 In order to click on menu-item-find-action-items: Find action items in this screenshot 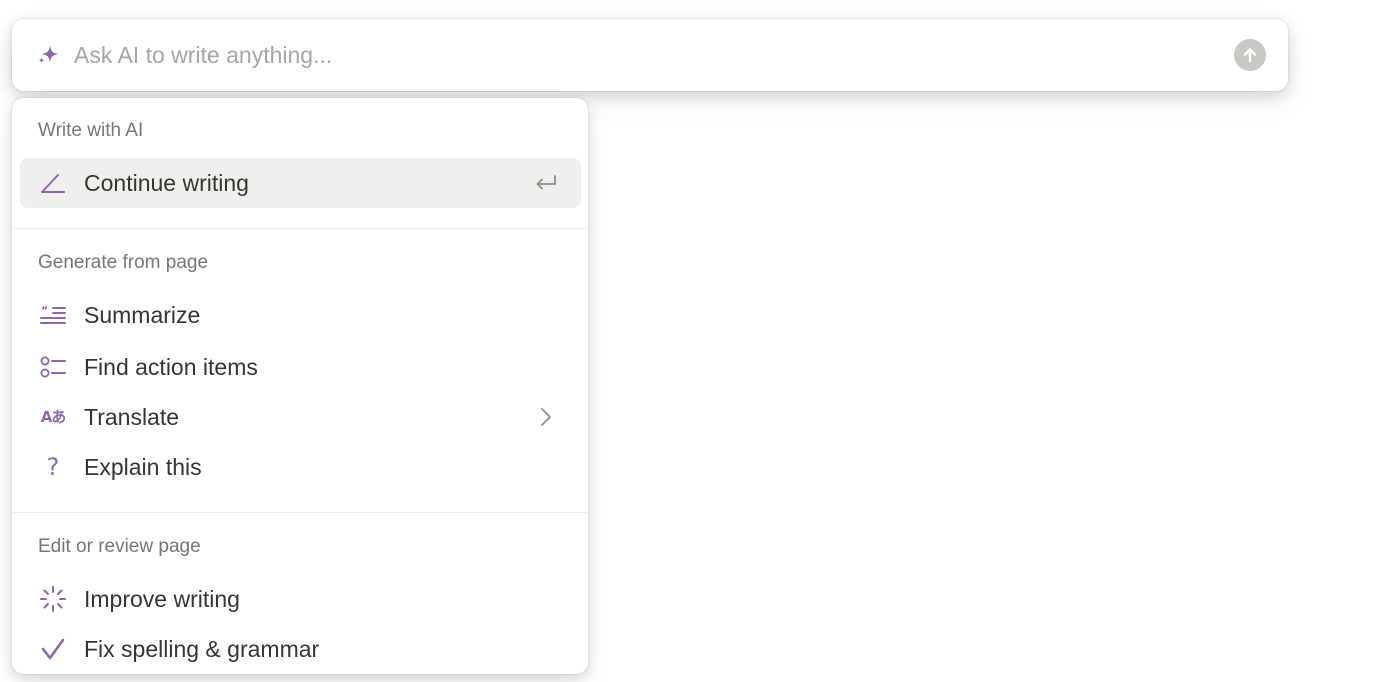, I will do `click(300, 367)`.